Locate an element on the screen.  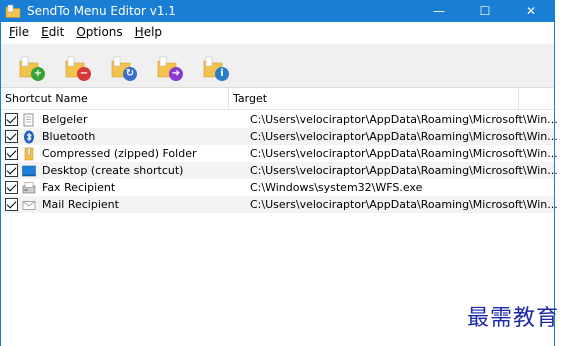
refresh-badge: ↻ is located at coordinates (130, 73).